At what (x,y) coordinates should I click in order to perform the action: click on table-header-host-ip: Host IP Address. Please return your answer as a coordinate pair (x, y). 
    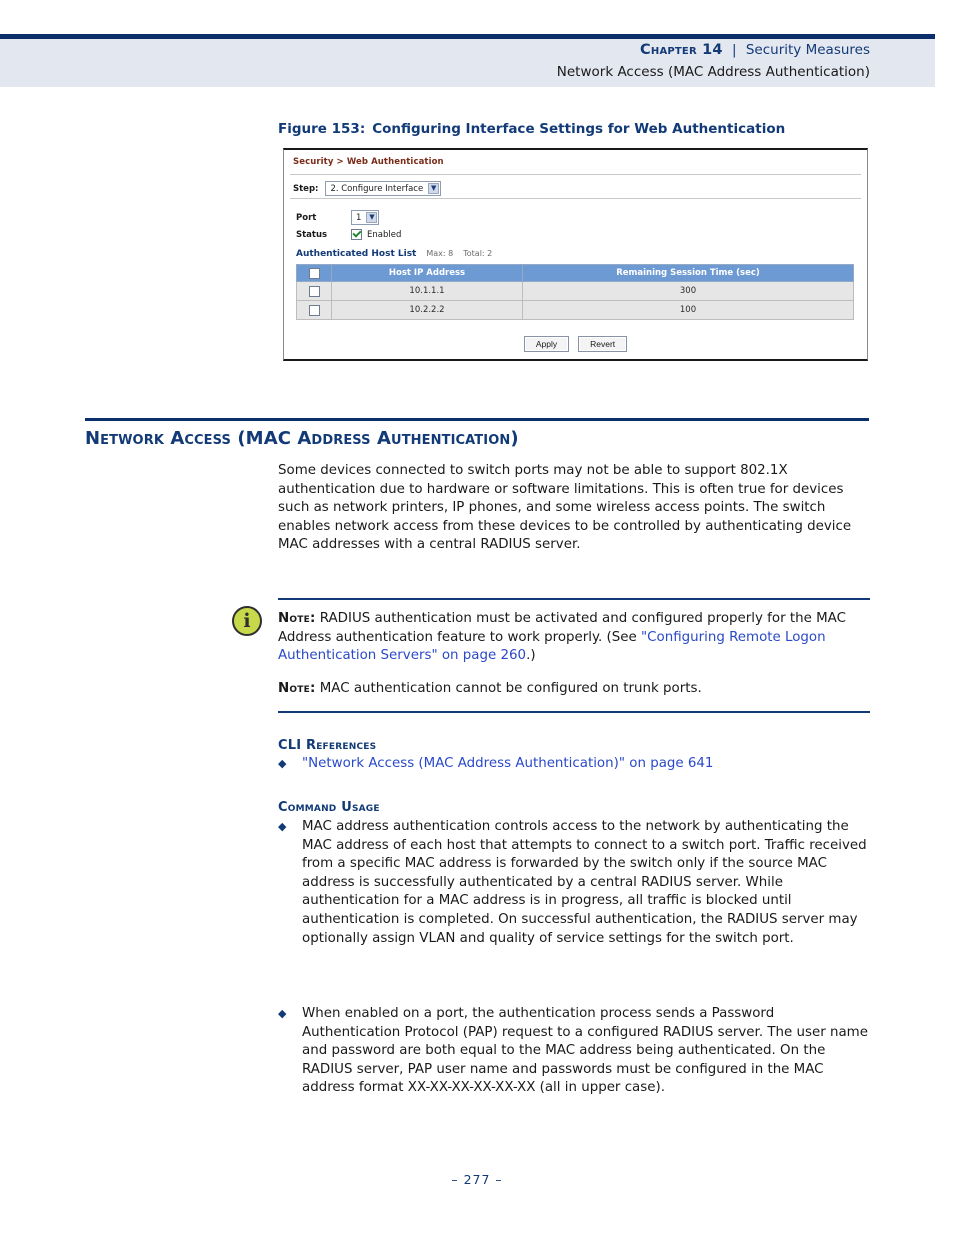
    Looking at the image, I should click on (427, 273).